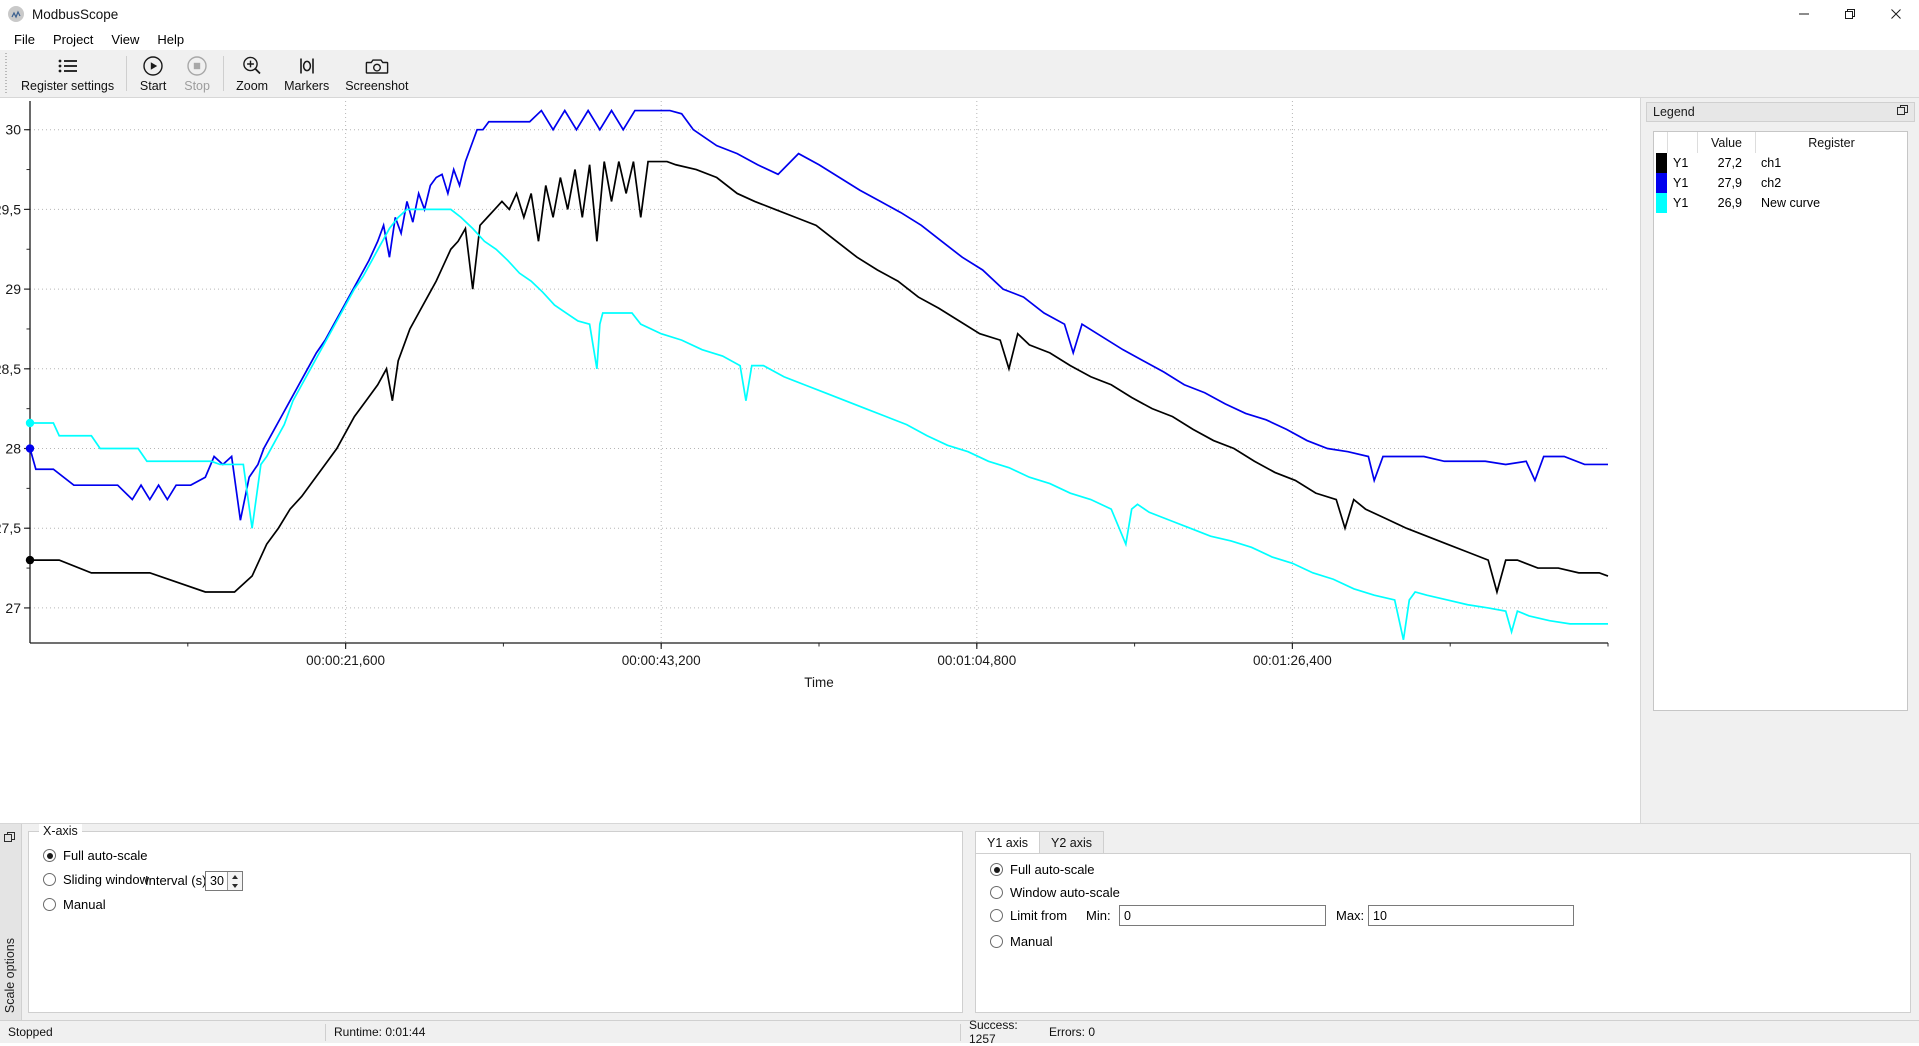 This screenshot has height=1046, width=1919. What do you see at coordinates (1804, 14) in the screenshot?
I see `minimize-button` at bounding box center [1804, 14].